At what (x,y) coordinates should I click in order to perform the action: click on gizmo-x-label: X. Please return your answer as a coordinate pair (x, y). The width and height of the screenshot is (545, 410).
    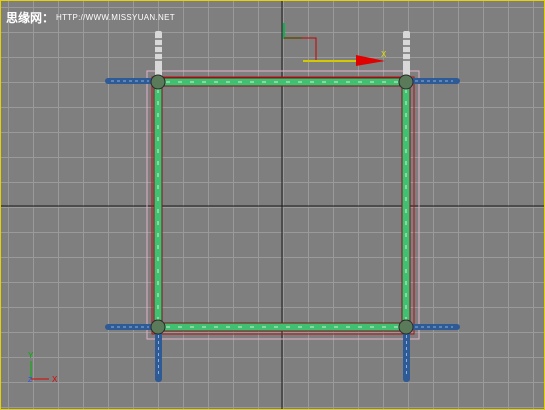
    Looking at the image, I should click on (384, 54).